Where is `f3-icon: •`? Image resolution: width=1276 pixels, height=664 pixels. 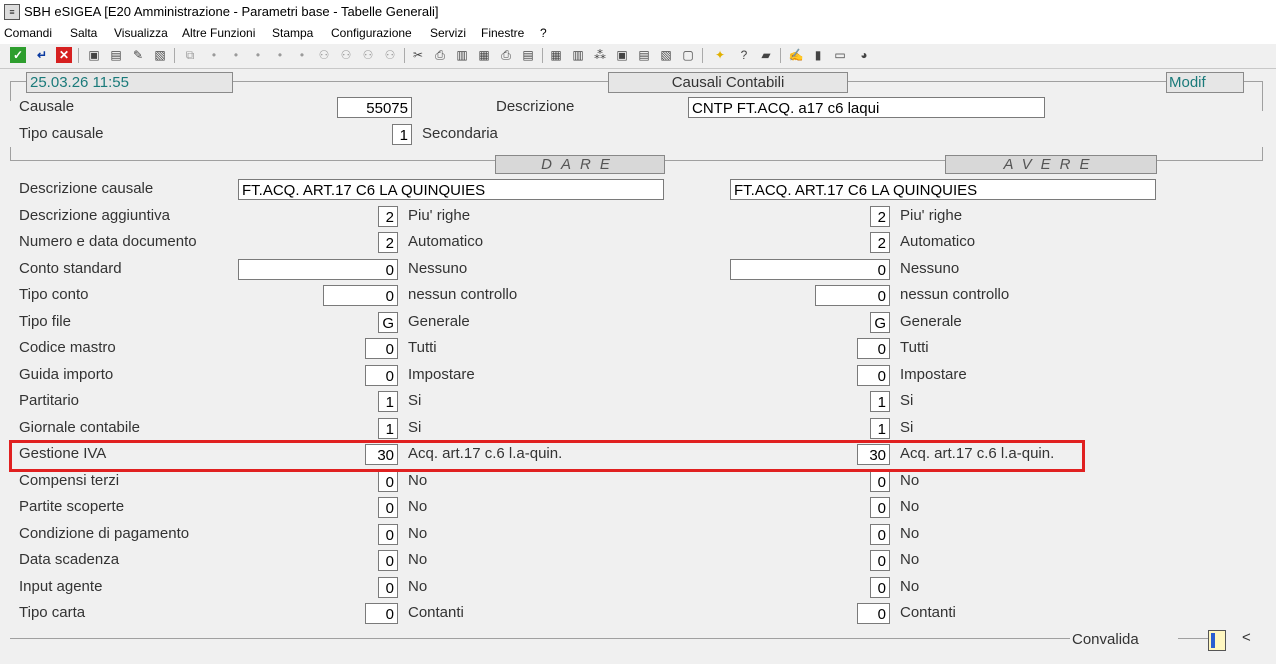
f3-icon: • is located at coordinates (258, 55).